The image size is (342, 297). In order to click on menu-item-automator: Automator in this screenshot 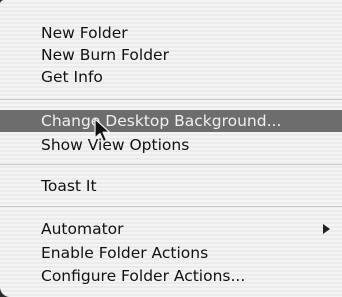, I will do `click(171, 229)`.